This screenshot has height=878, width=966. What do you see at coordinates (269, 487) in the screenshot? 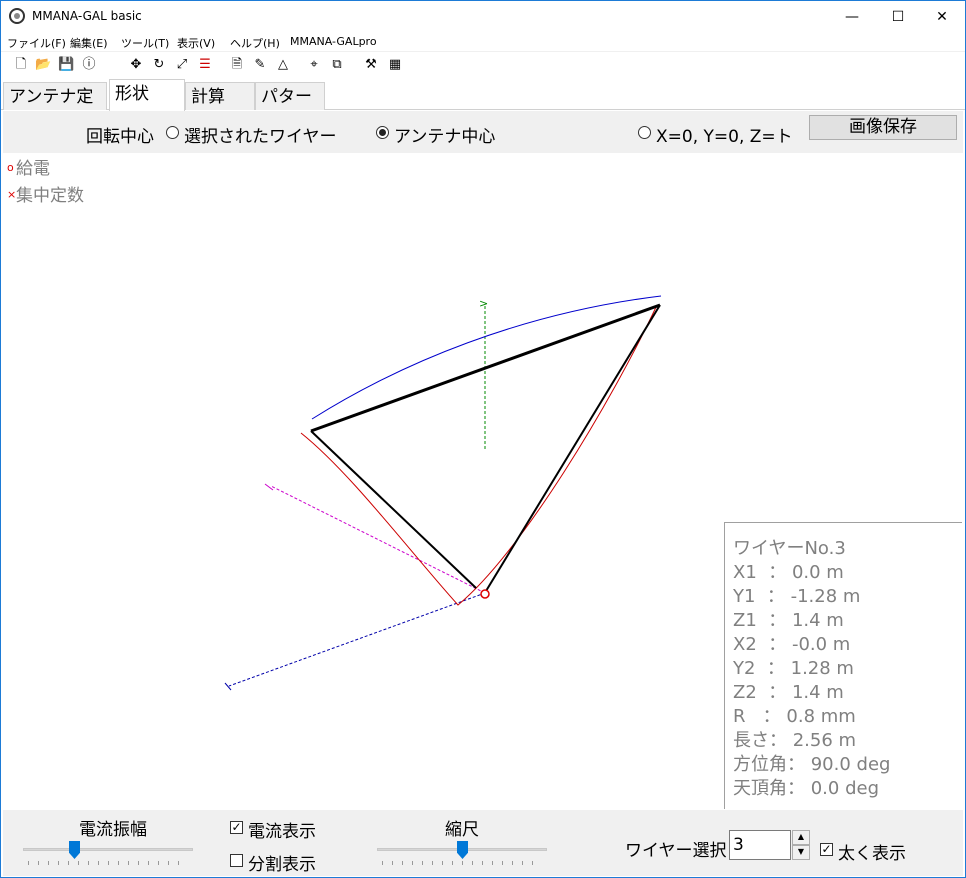
I see `x-axis-arrow` at bounding box center [269, 487].